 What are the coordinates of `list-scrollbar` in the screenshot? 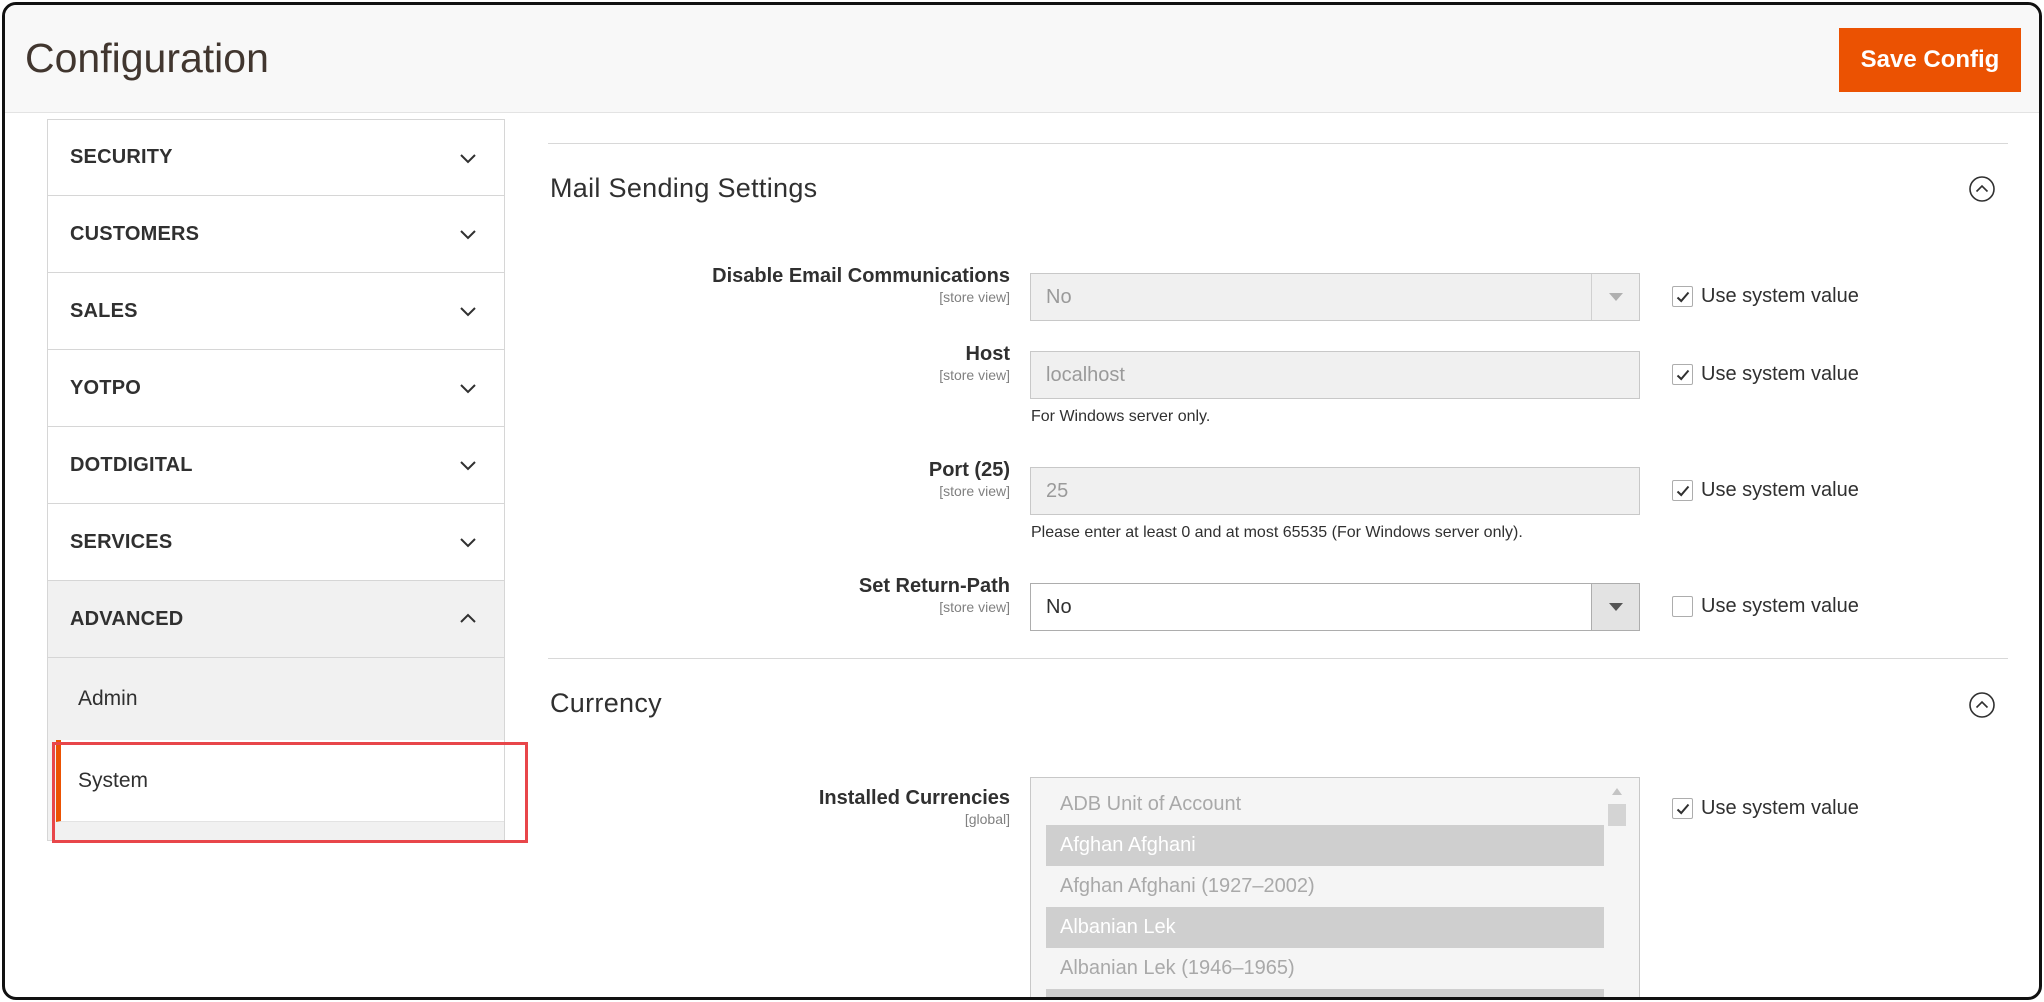 It's located at (1617, 892).